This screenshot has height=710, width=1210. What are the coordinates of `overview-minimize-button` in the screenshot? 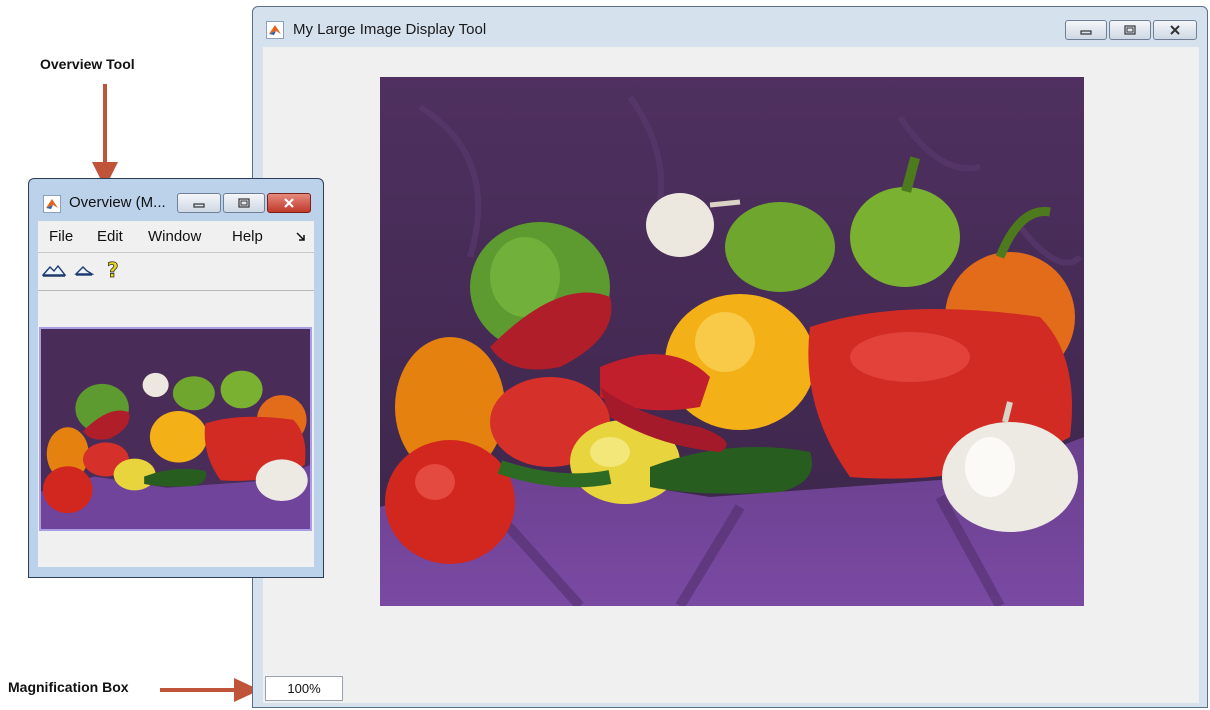 It's located at (199, 203).